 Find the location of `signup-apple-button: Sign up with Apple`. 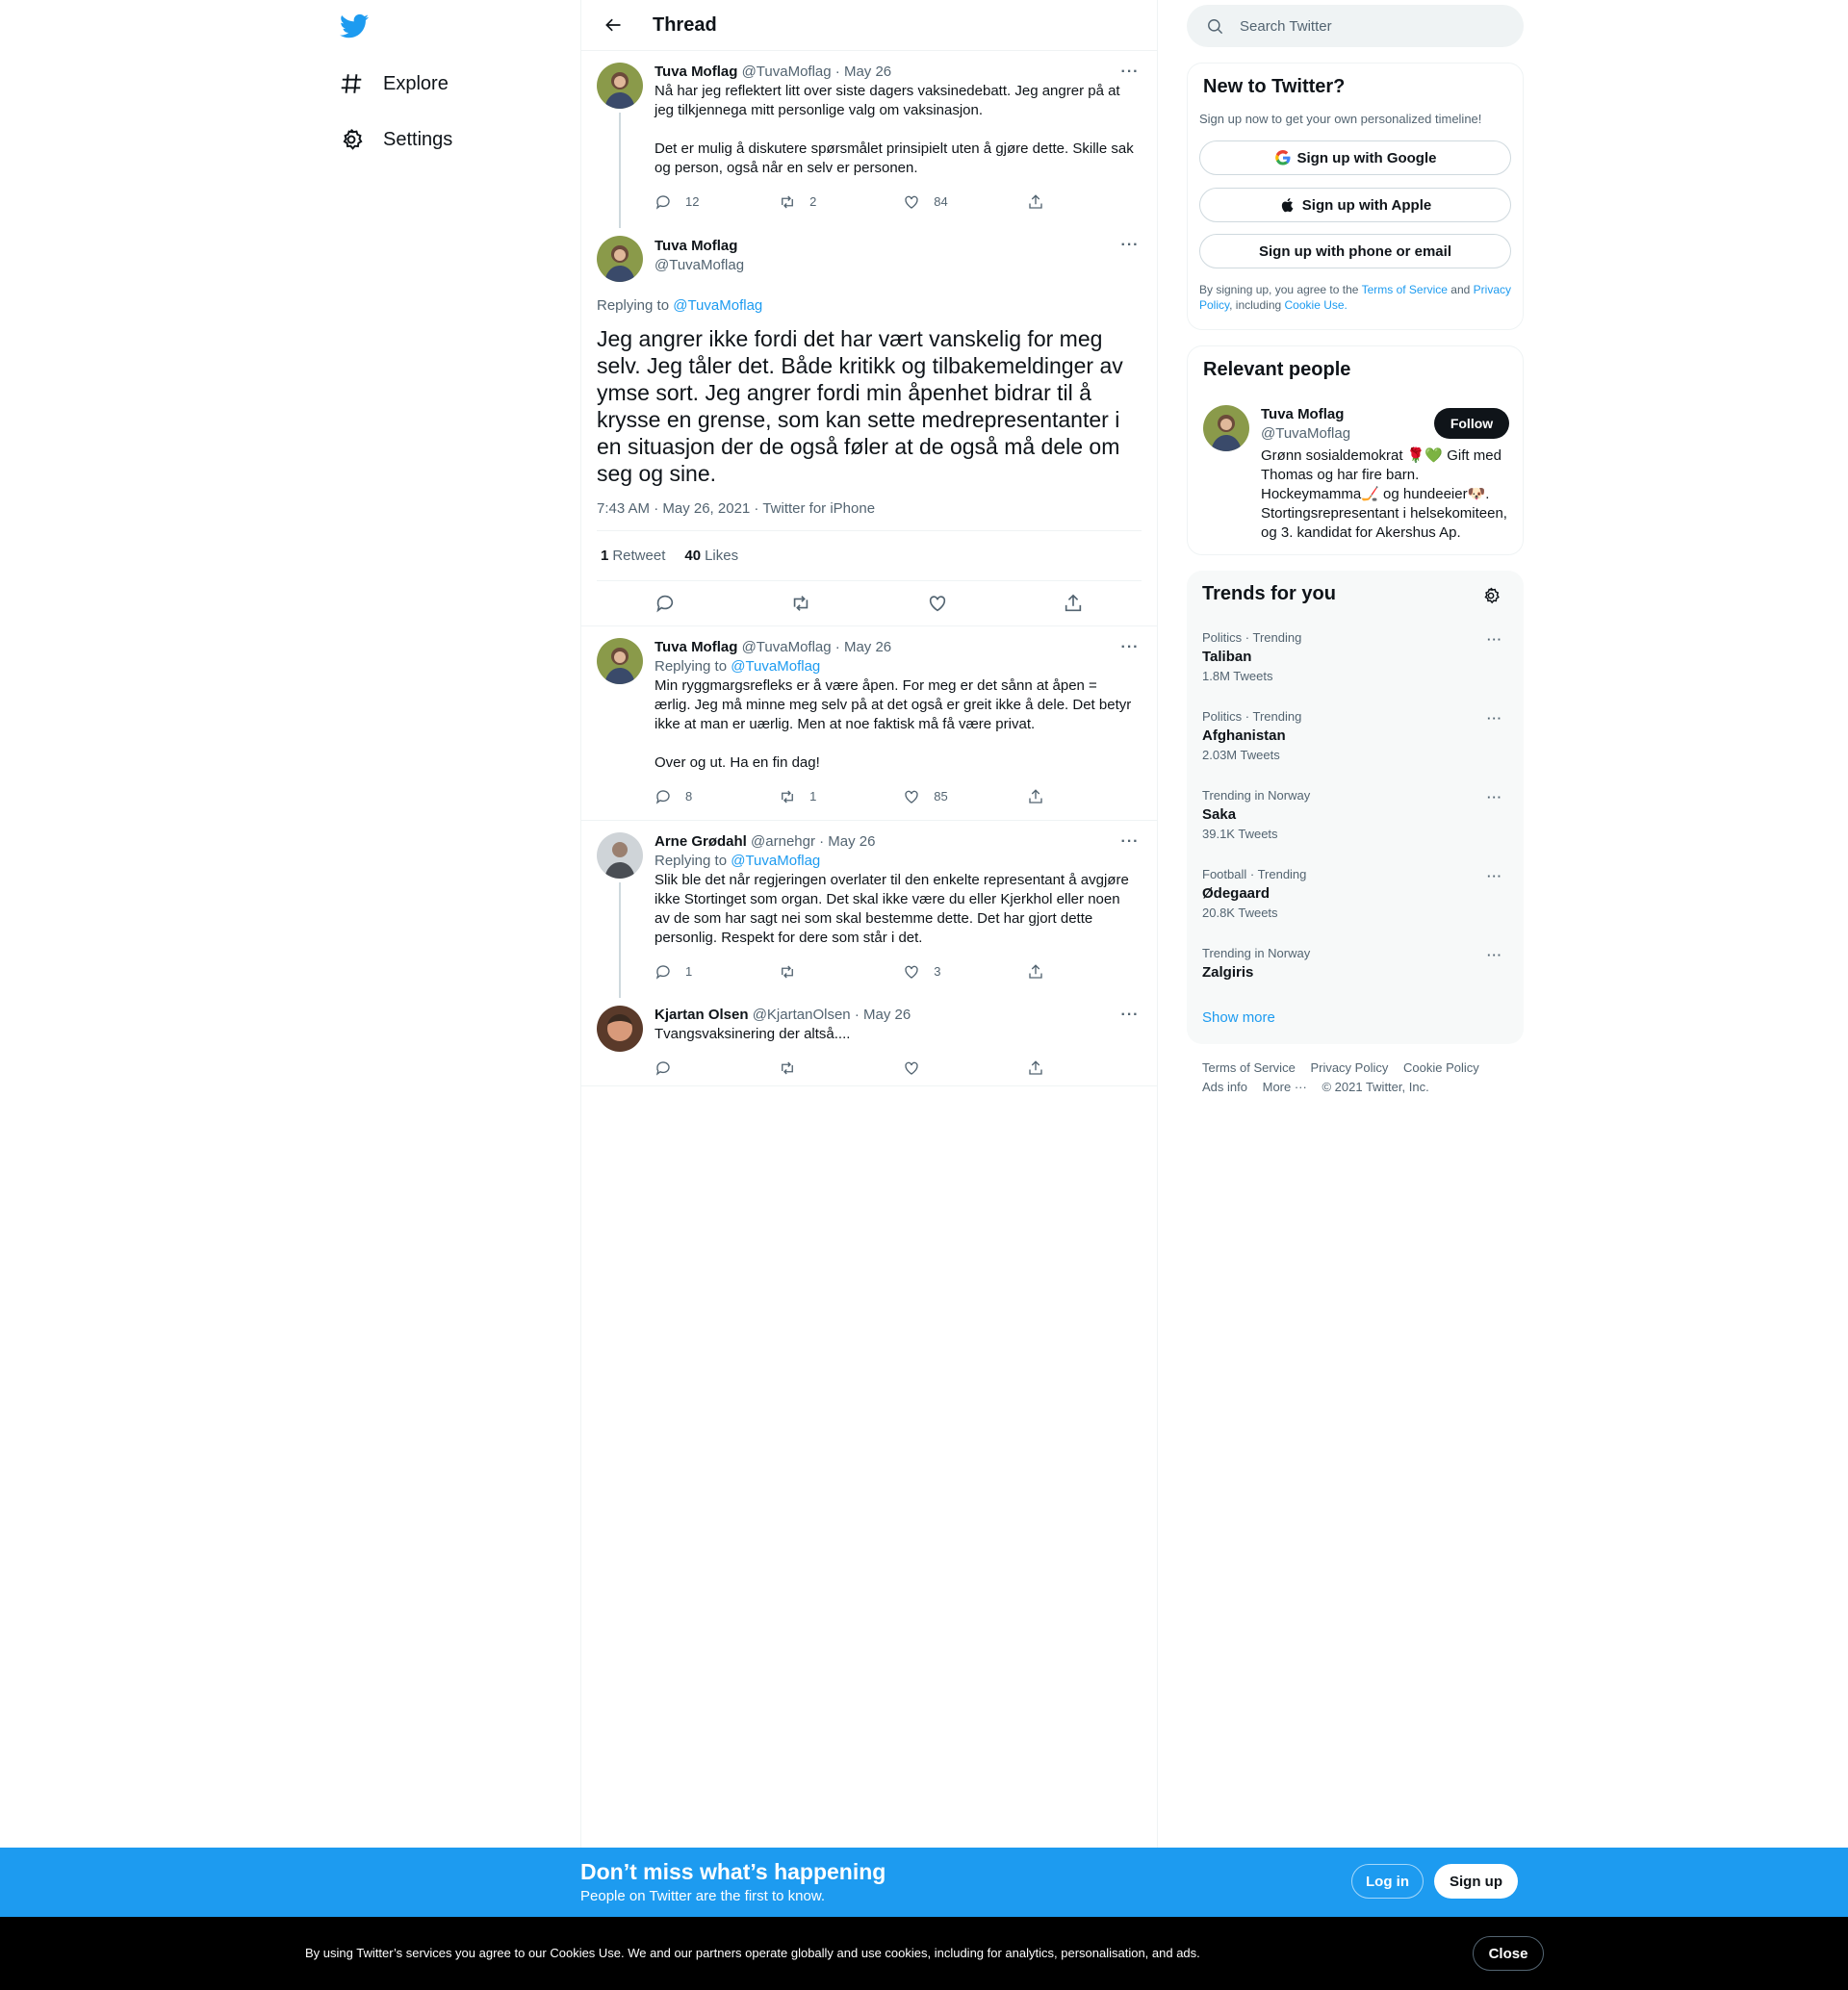

signup-apple-button: Sign up with Apple is located at coordinates (1355, 205).